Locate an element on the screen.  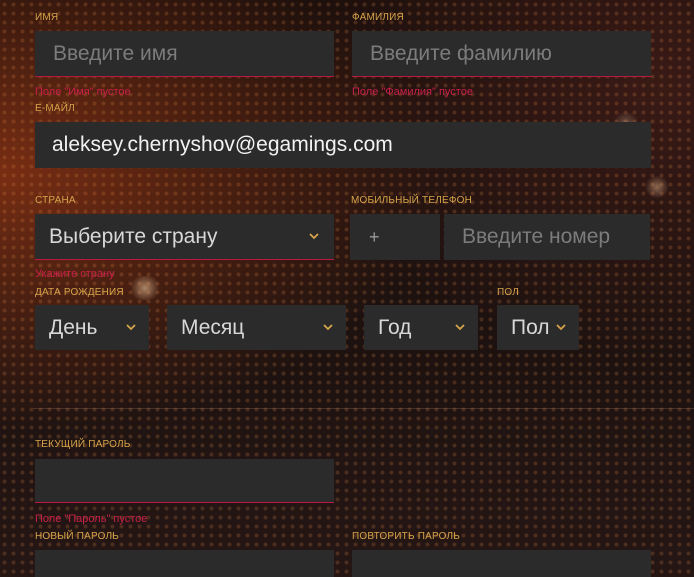
last-name-input: Введите фамилию is located at coordinates (501, 54).